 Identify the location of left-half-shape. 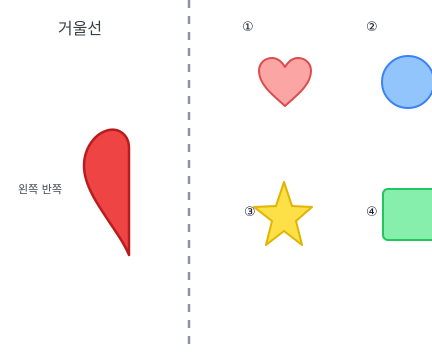
(106, 192).